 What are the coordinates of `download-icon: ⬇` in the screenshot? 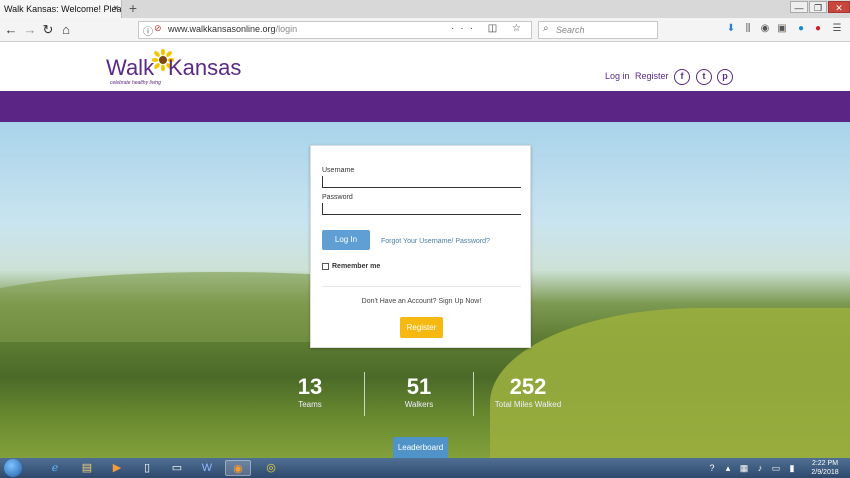 It's located at (731, 29).